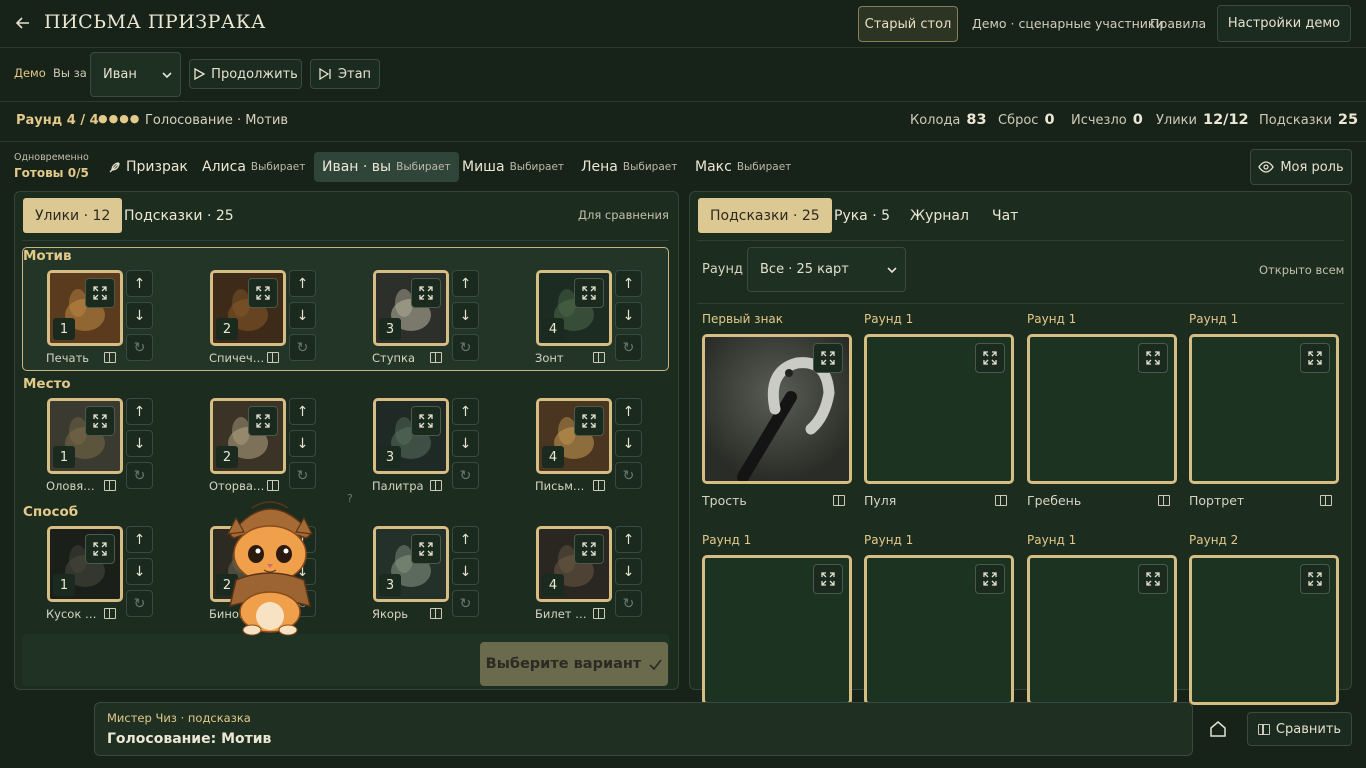  What do you see at coordinates (574, 664) in the screenshot?
I see `choose-variant-button: Выберите вариант` at bounding box center [574, 664].